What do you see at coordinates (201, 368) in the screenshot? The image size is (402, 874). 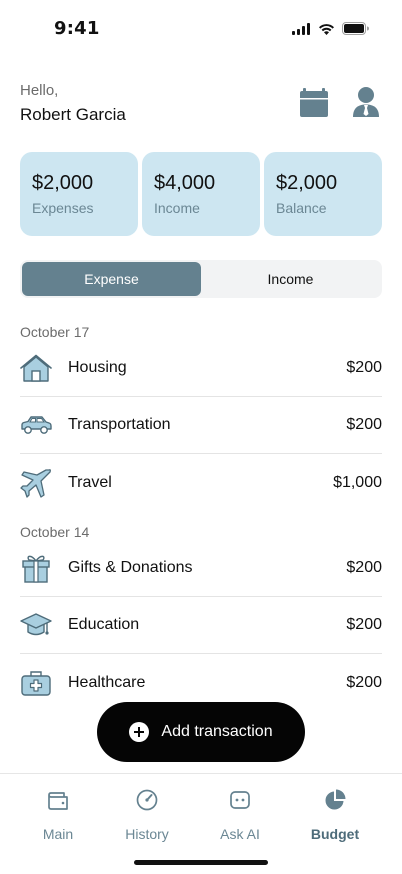 I see `transaction-row-housing: Housing $200` at bounding box center [201, 368].